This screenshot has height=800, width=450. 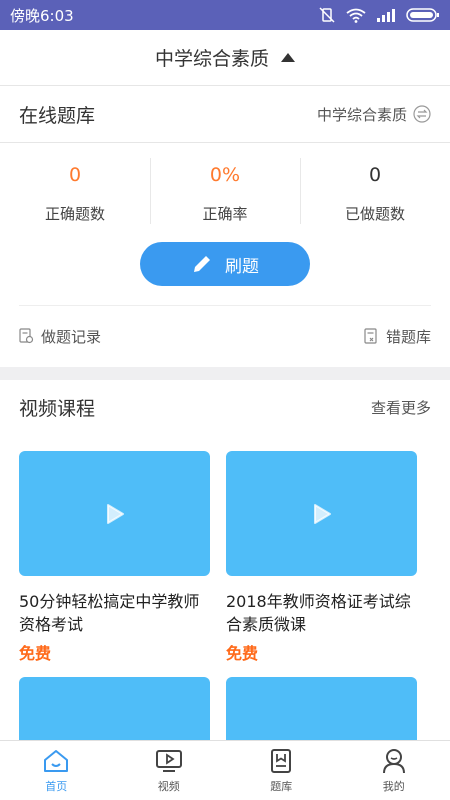 I want to click on question-bank-title: 在线题库, so click(x=57, y=115).